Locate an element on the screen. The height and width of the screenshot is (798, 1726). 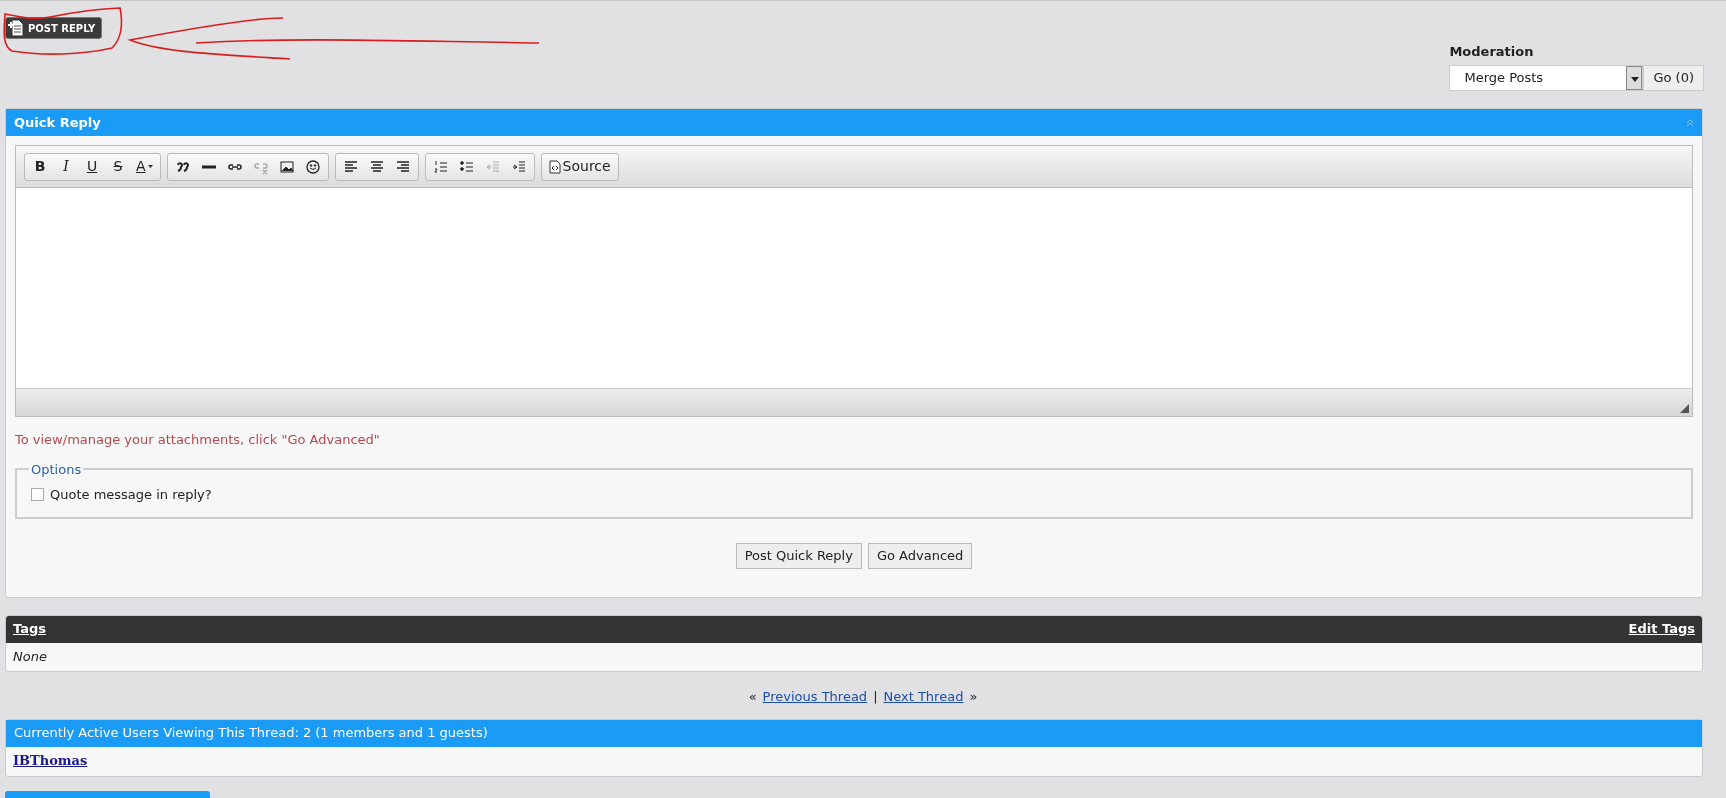
tags-link: Tags is located at coordinates (29, 629).